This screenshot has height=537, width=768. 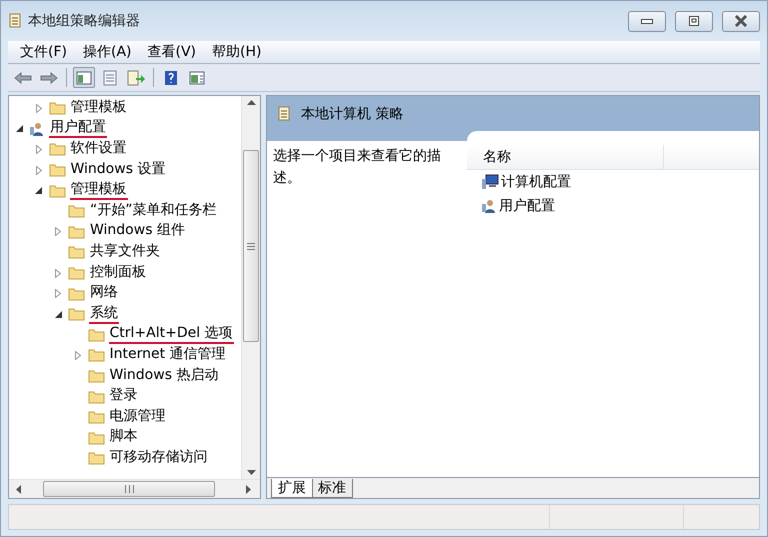 I want to click on maximize-icon, so click(x=694, y=21).